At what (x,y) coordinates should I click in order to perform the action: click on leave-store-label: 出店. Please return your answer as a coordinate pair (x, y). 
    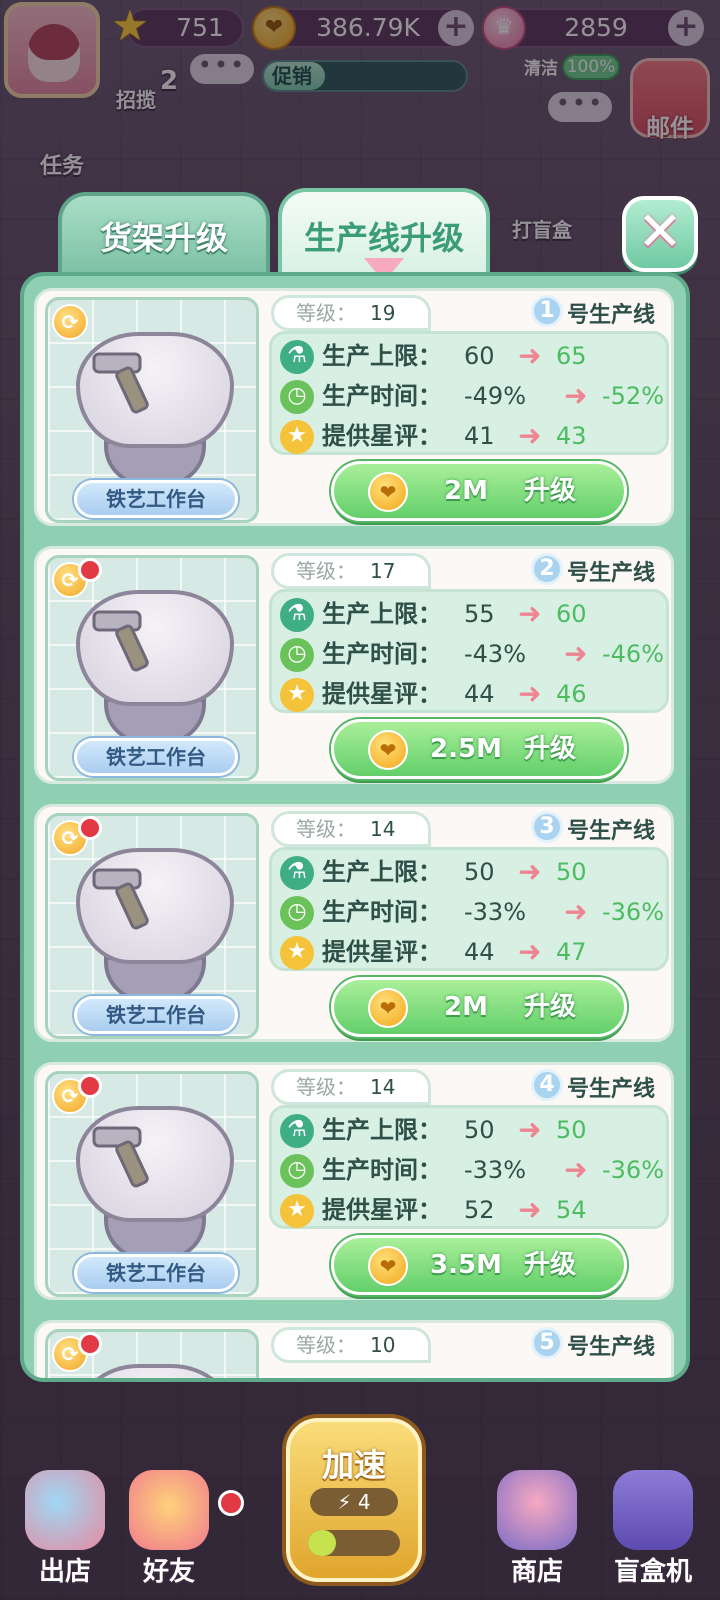
    Looking at the image, I should click on (64, 1572).